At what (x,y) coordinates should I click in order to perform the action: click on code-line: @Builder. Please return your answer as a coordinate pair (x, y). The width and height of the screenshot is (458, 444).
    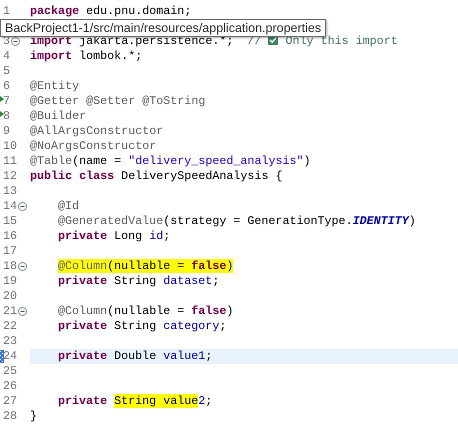
    Looking at the image, I should click on (58, 116).